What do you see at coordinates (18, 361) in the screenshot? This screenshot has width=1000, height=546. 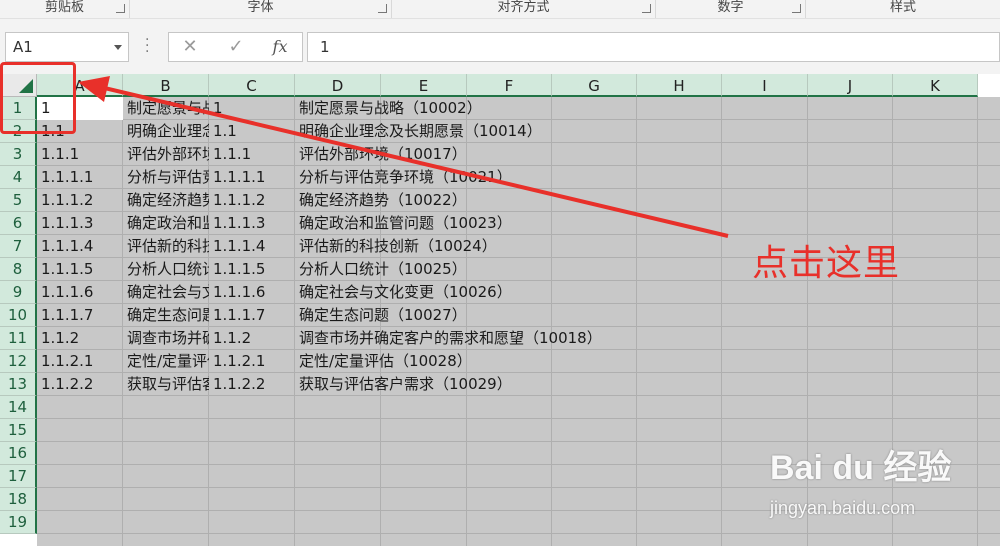 I see `row-header: 12` at bounding box center [18, 361].